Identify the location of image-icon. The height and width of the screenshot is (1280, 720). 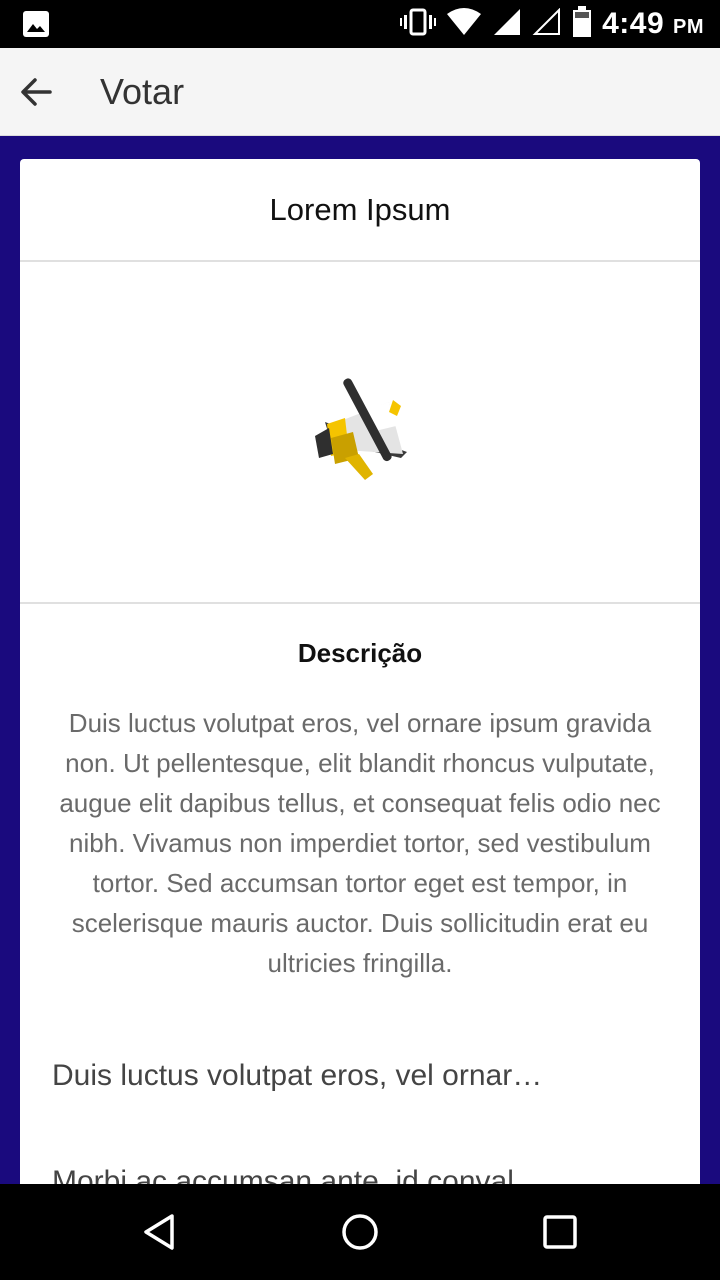
(36, 26).